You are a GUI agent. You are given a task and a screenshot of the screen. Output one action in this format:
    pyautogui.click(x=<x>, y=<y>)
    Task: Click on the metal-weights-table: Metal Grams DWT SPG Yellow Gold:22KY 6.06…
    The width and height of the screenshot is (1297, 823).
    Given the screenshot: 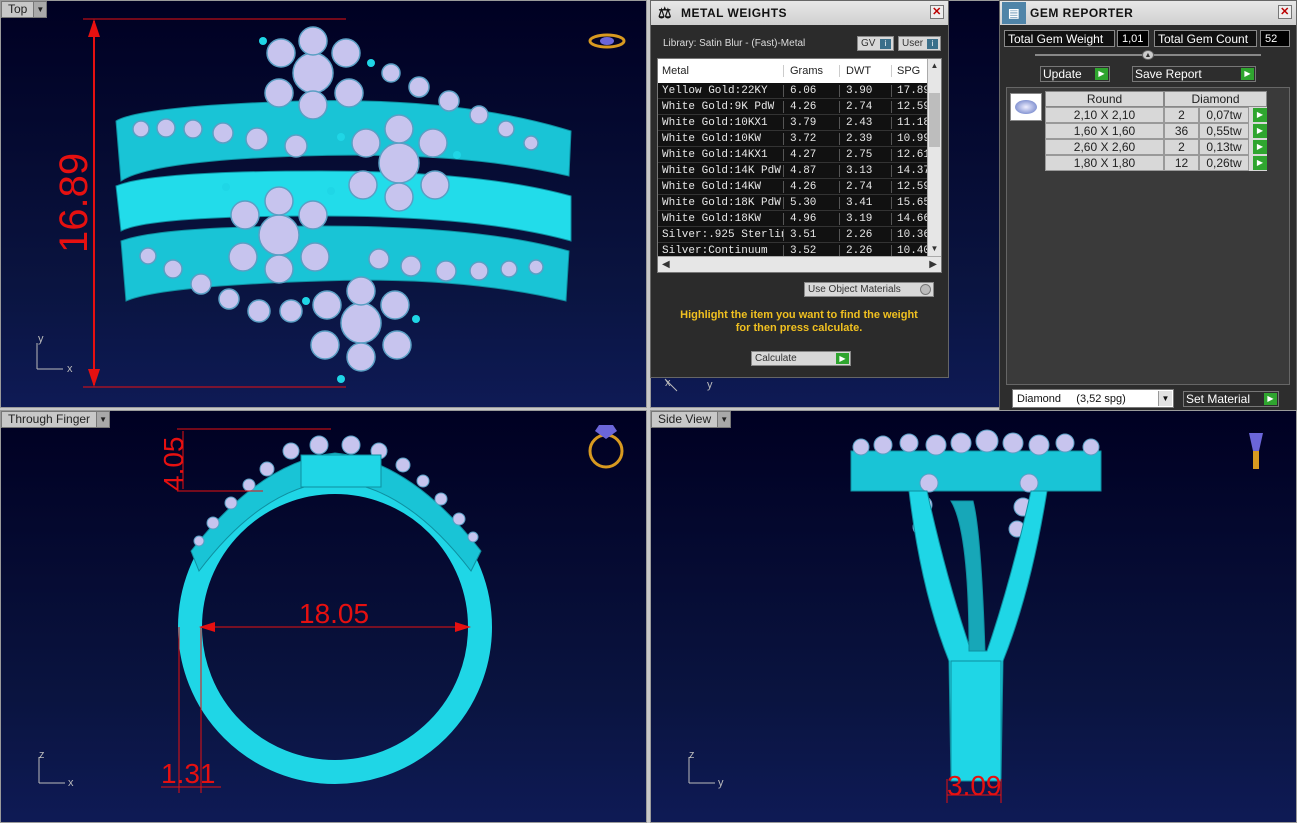 What is the action you would take?
    pyautogui.click(x=799, y=165)
    